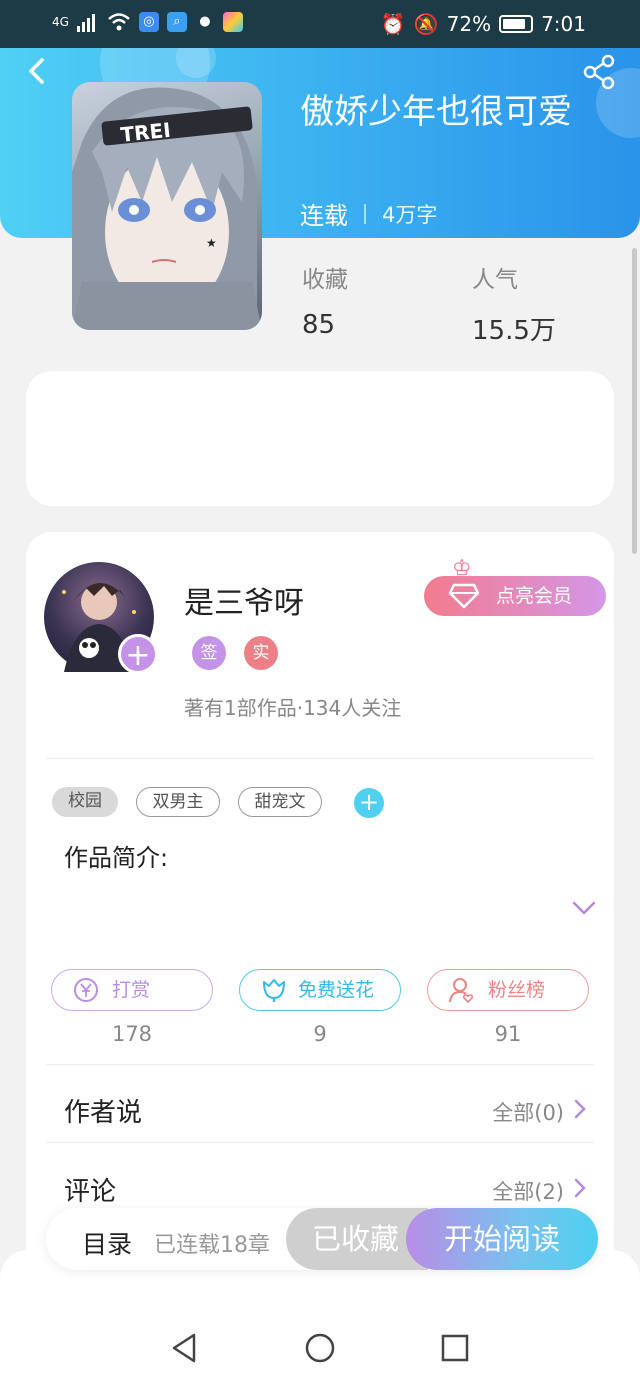  I want to click on signal-icon, so click(85, 23).